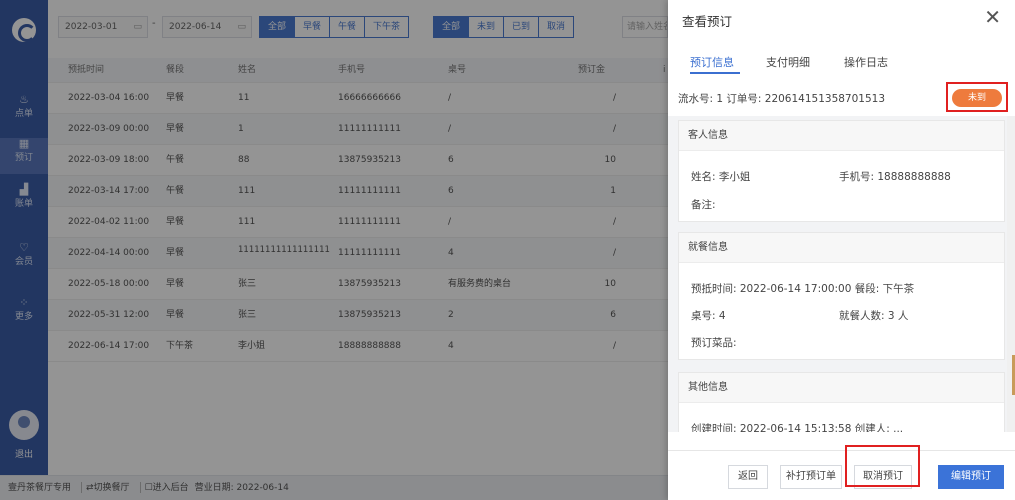  What do you see at coordinates (882, 466) in the screenshot?
I see `highlight-box-cancel` at bounding box center [882, 466].